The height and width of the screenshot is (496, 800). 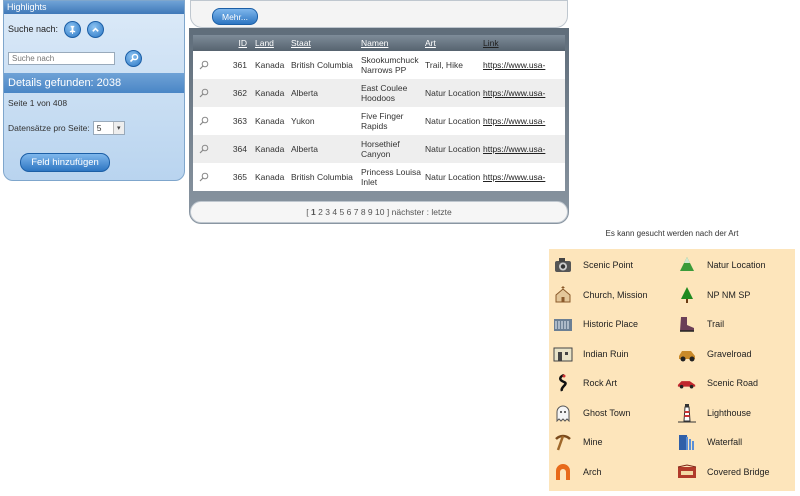 What do you see at coordinates (304, 149) in the screenshot?
I see `cell-staat: Alberta` at bounding box center [304, 149].